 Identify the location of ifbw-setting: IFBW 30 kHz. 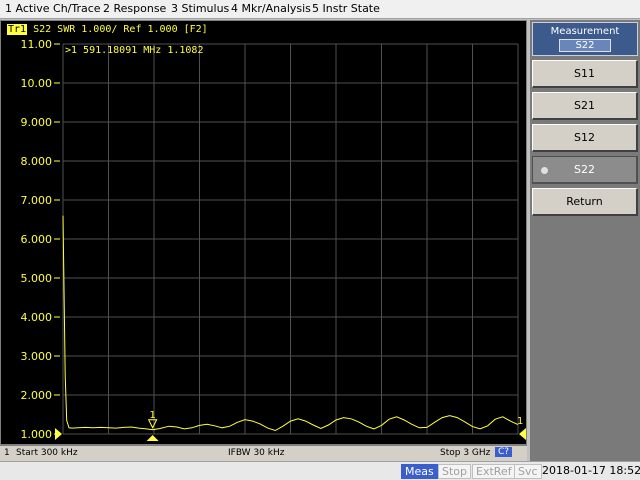
(256, 453).